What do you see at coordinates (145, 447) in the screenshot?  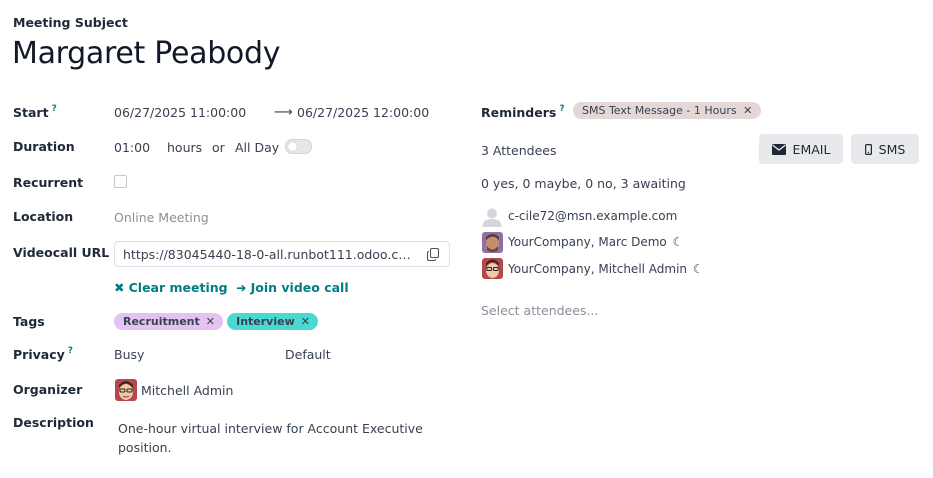 I see `description-line: position.` at bounding box center [145, 447].